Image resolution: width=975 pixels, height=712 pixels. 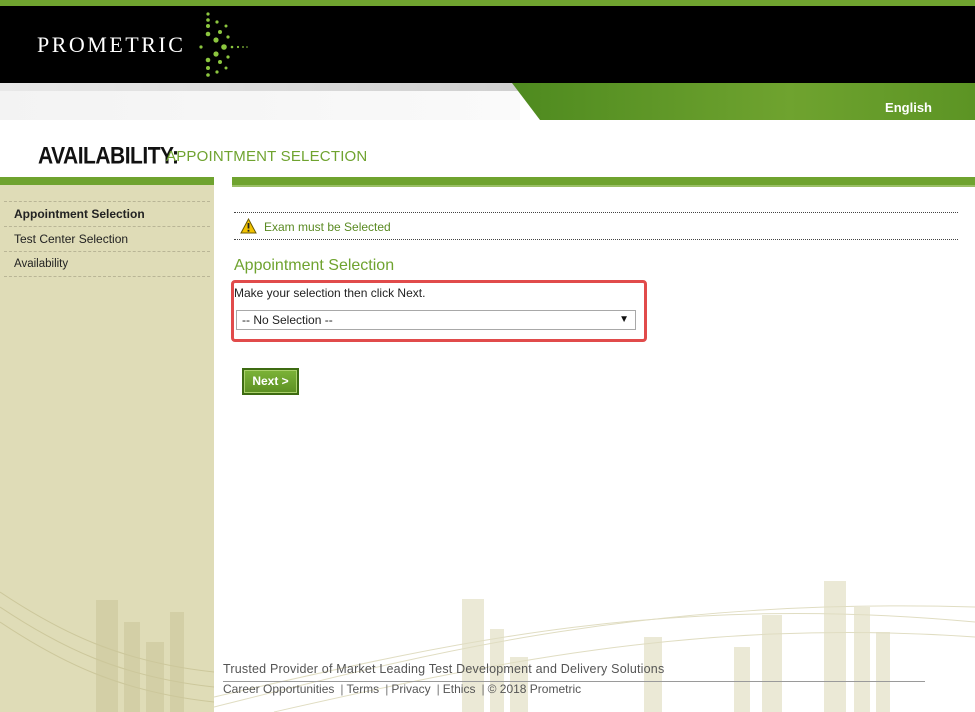 What do you see at coordinates (278, 689) in the screenshot?
I see `footer-link-careers: Career Opportunities` at bounding box center [278, 689].